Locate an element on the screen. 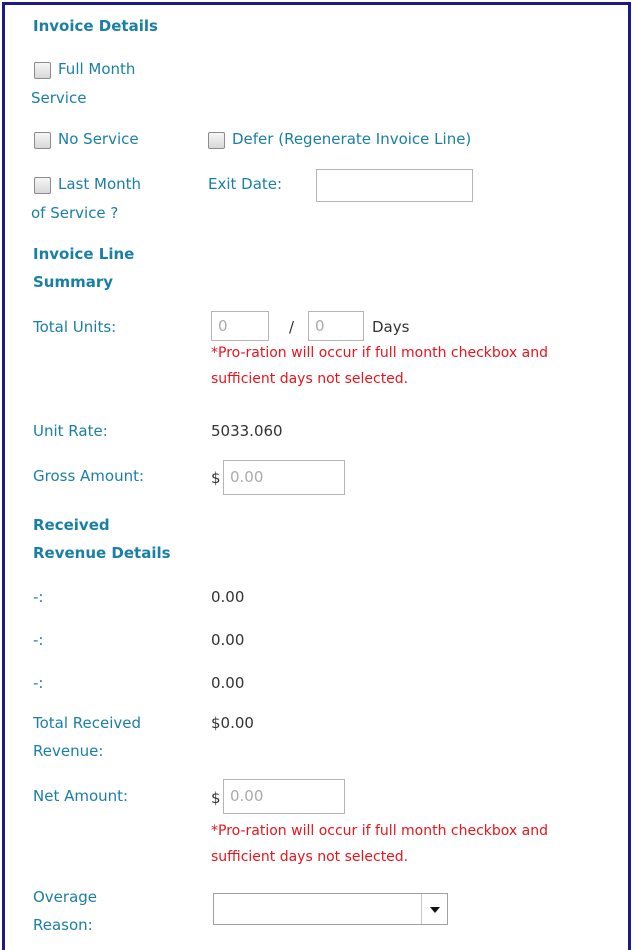 Image resolution: width=639 pixels, height=950 pixels. total-received-label-cont: Revenue: is located at coordinates (68, 751).